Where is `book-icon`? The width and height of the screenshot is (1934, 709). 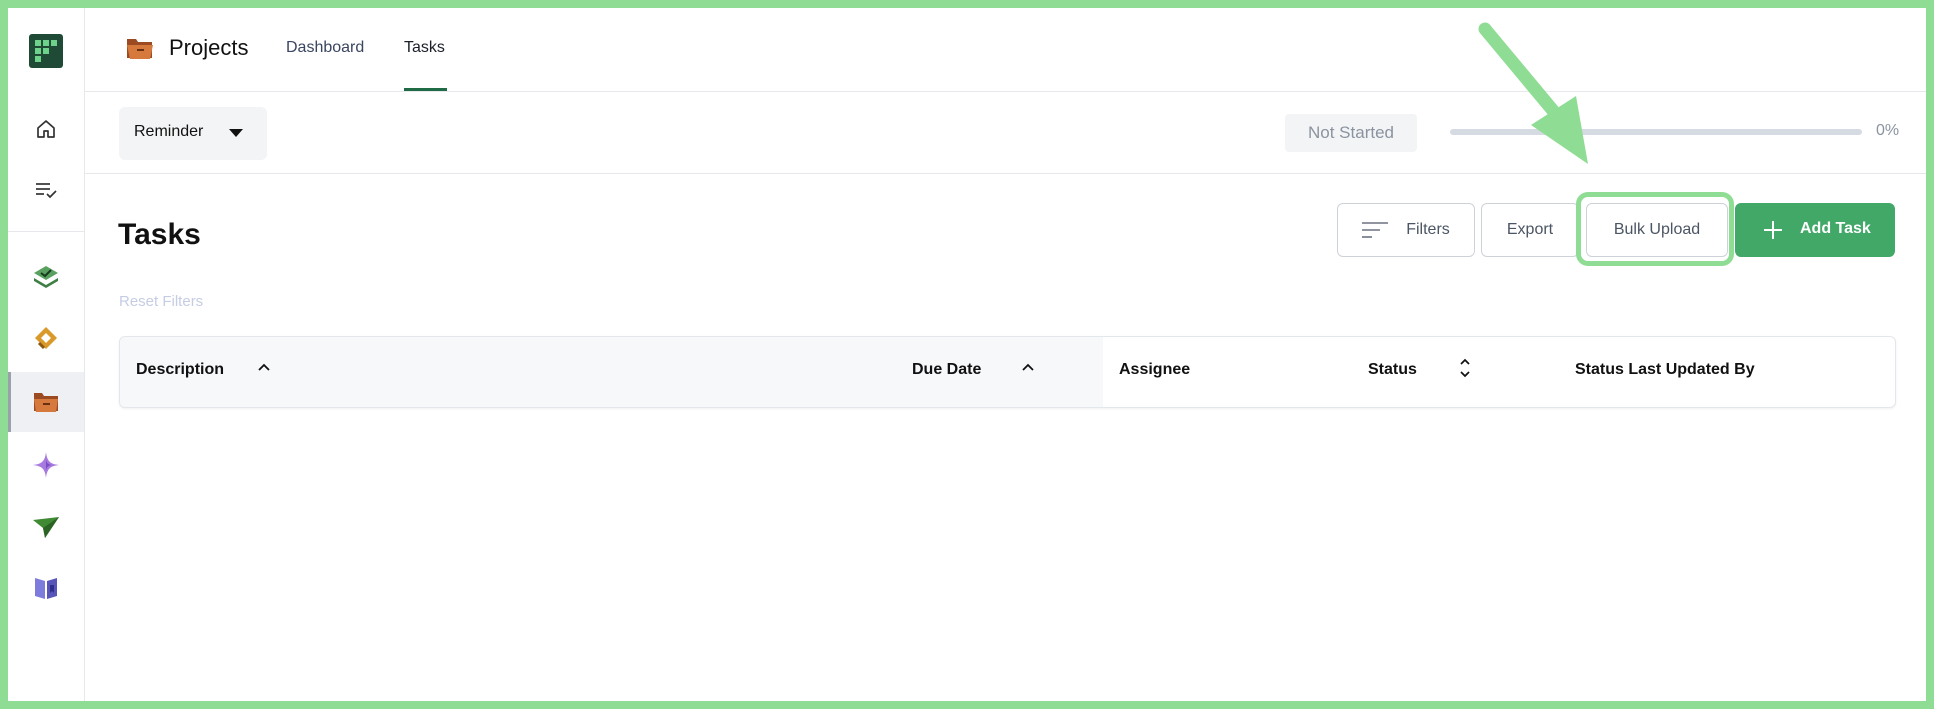 book-icon is located at coordinates (46, 588).